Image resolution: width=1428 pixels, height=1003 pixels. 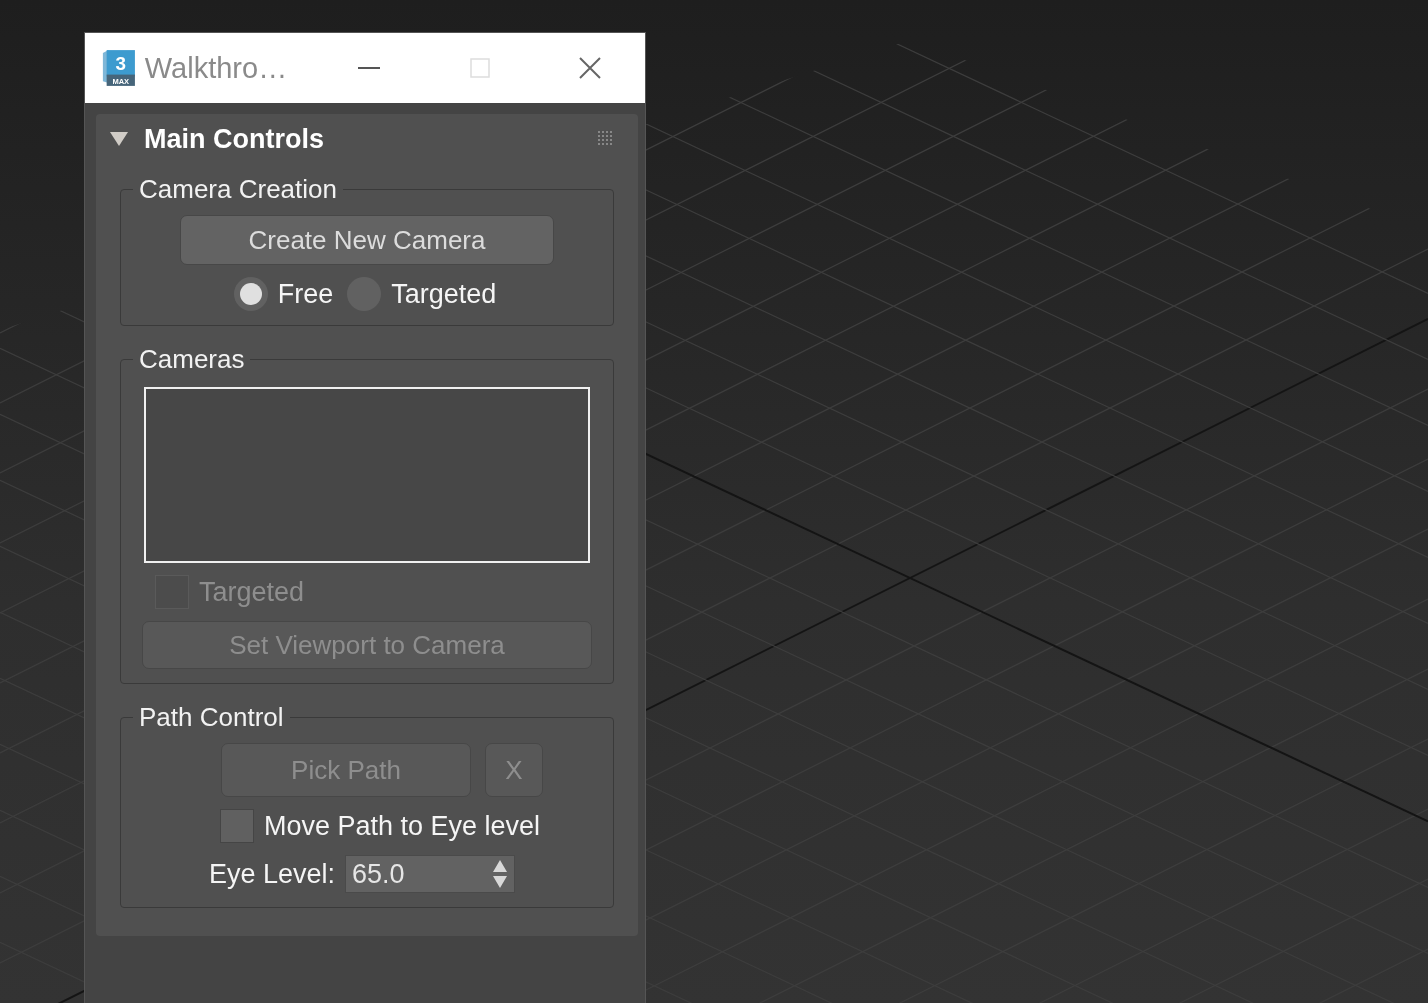 I want to click on group-title: Camera Creation, so click(x=238, y=189).